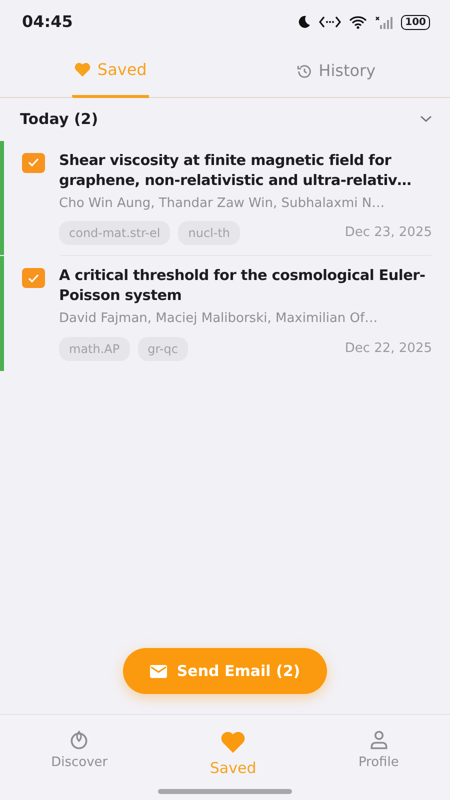 The width and height of the screenshot is (450, 800). I want to click on clock: 04:45, so click(47, 22).